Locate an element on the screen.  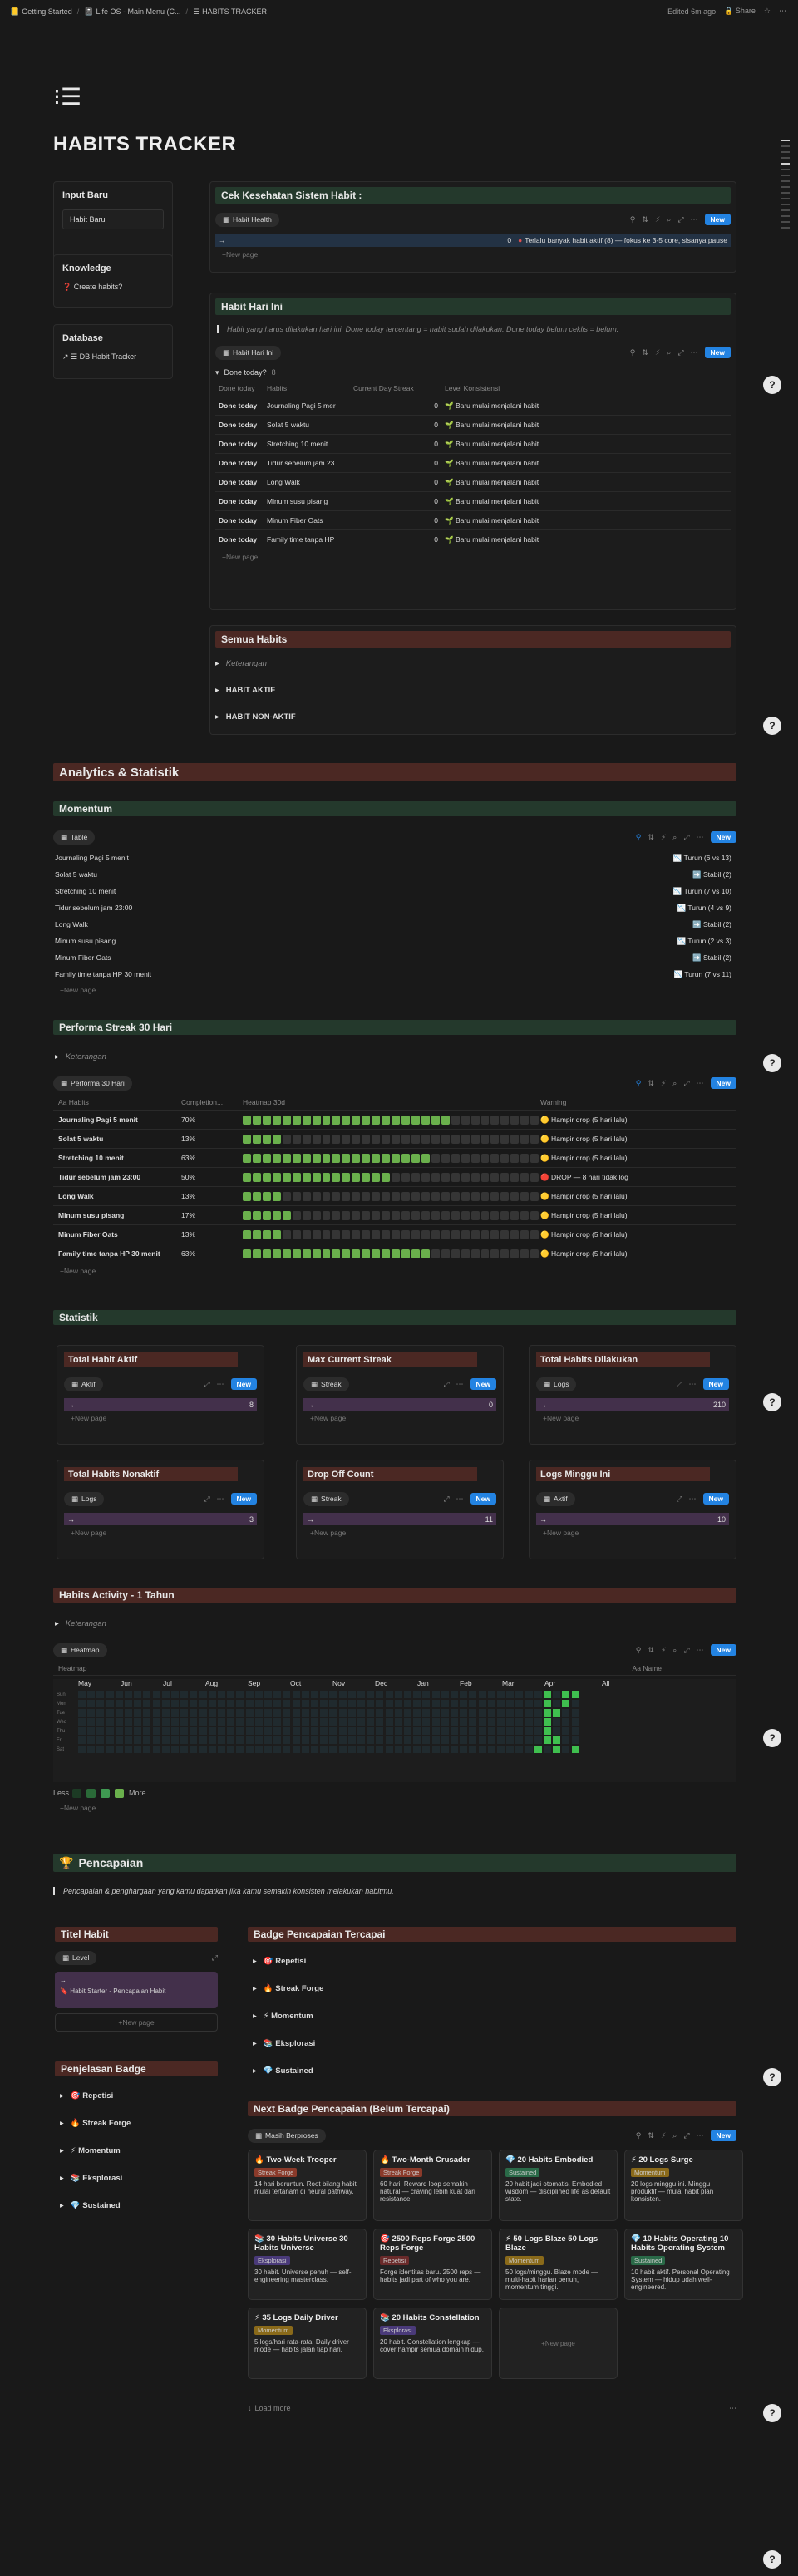
breadcrumb-3: ☰ HABITS TRACKER is located at coordinates (230, 12).